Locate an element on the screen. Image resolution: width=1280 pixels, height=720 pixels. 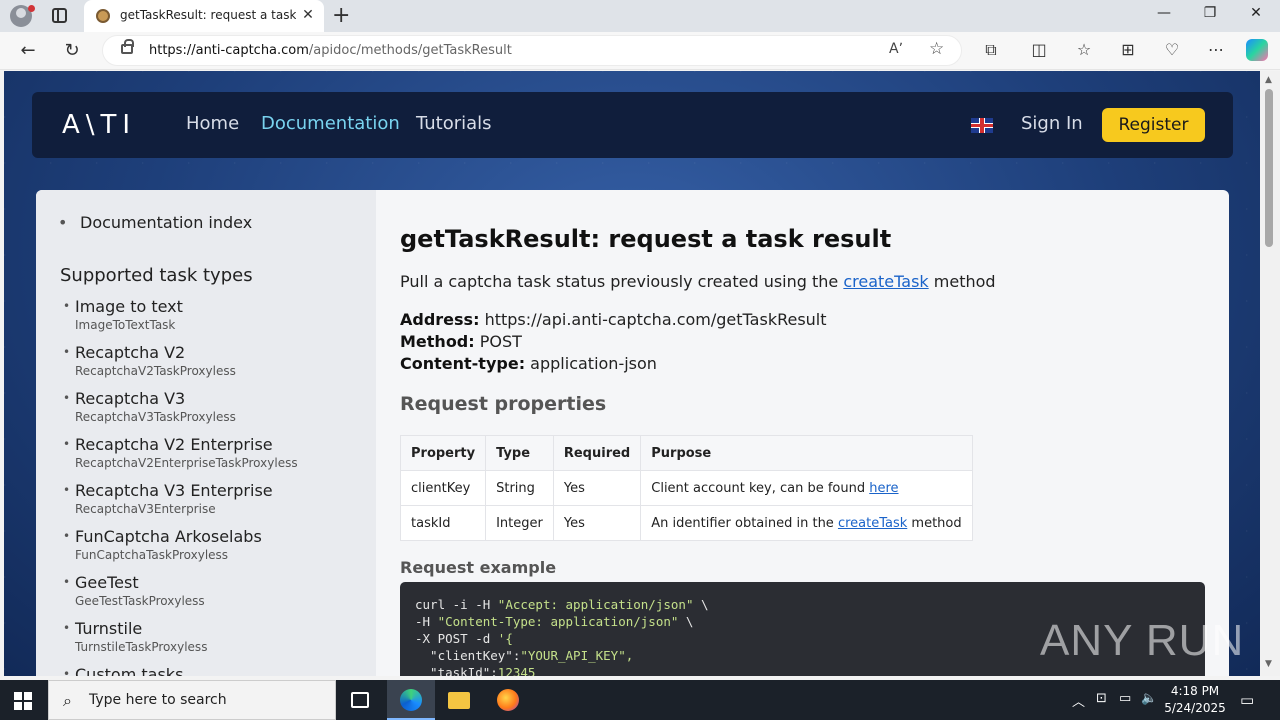
sidebar-item-image-to-text: • Image to text ImageToTextTask is located at coordinates (214, 315).